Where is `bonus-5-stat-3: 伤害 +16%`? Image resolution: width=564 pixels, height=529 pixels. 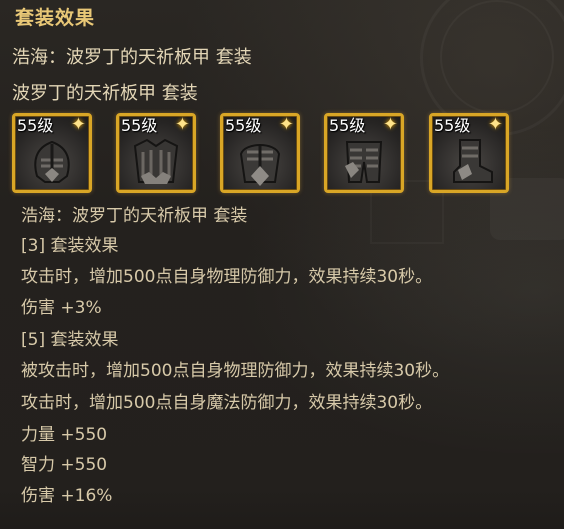
bonus-5-stat-3: 伤害 +16% is located at coordinates (67, 496).